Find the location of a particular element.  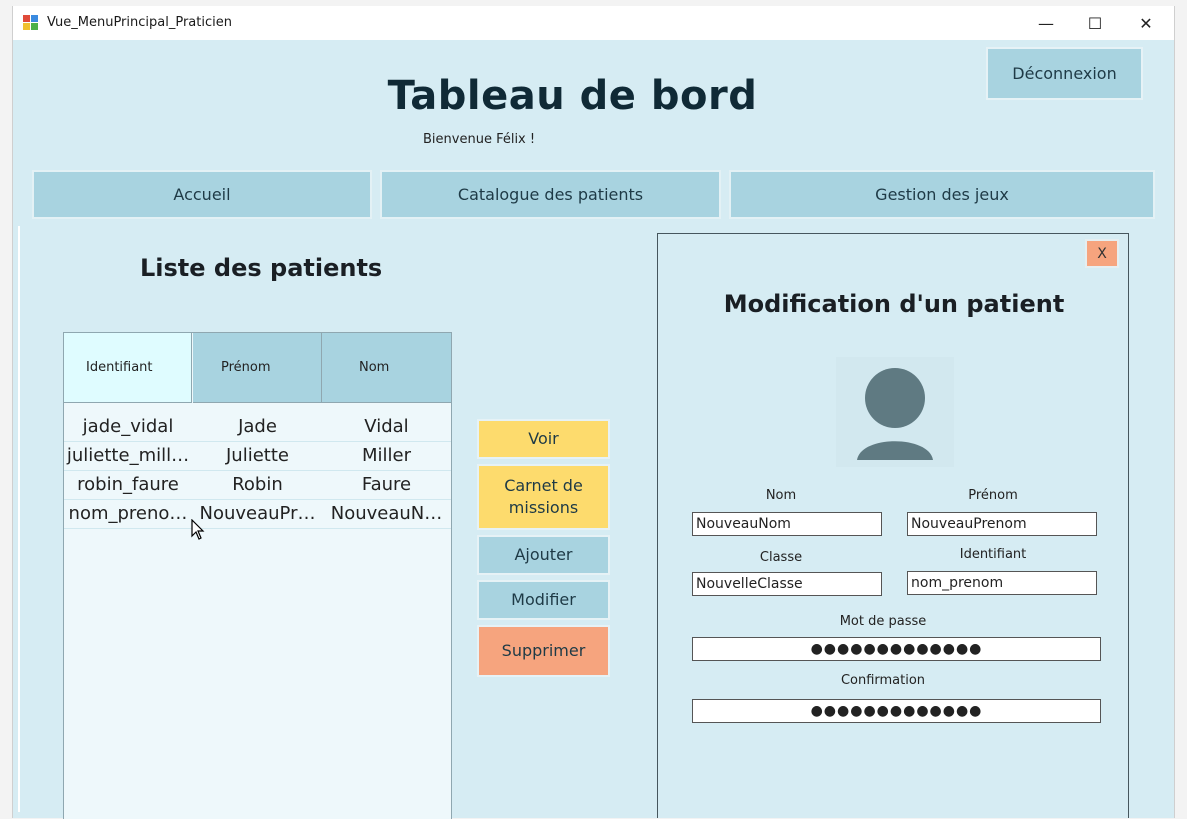

patient-list-title: Liste des patients is located at coordinates (261, 268).